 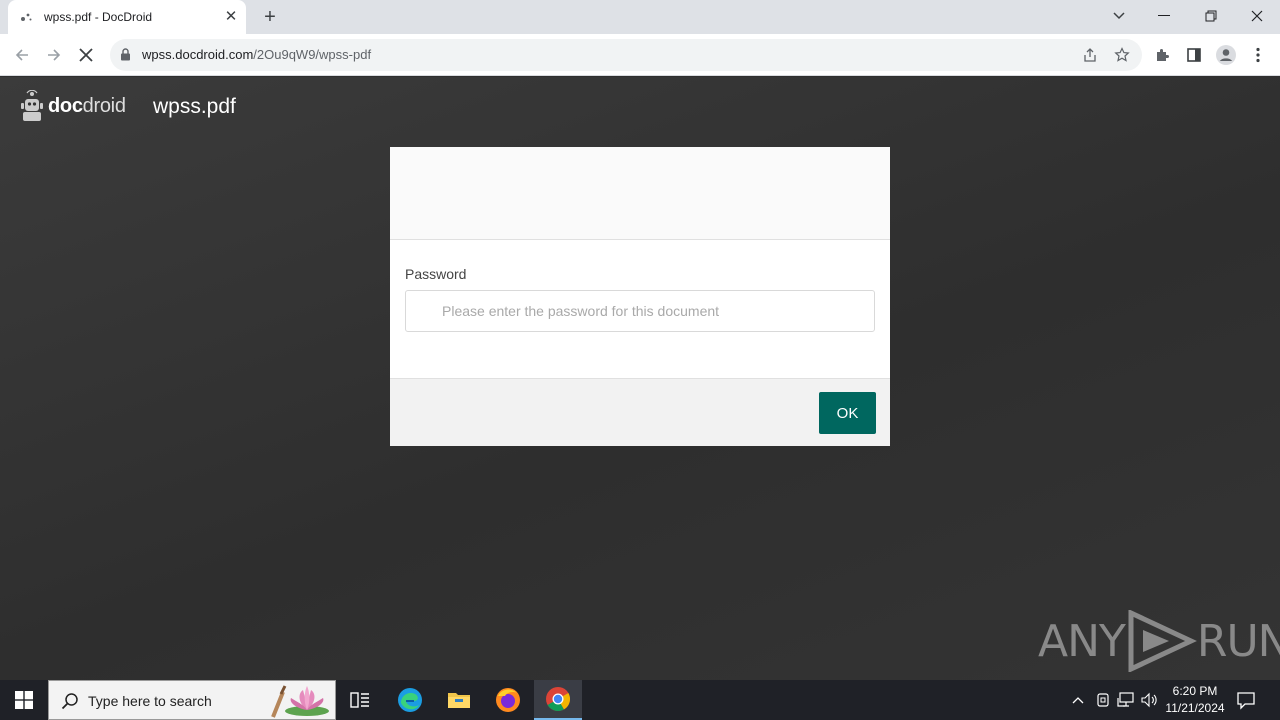 I want to click on taskbar-chrome, so click(x=558, y=700).